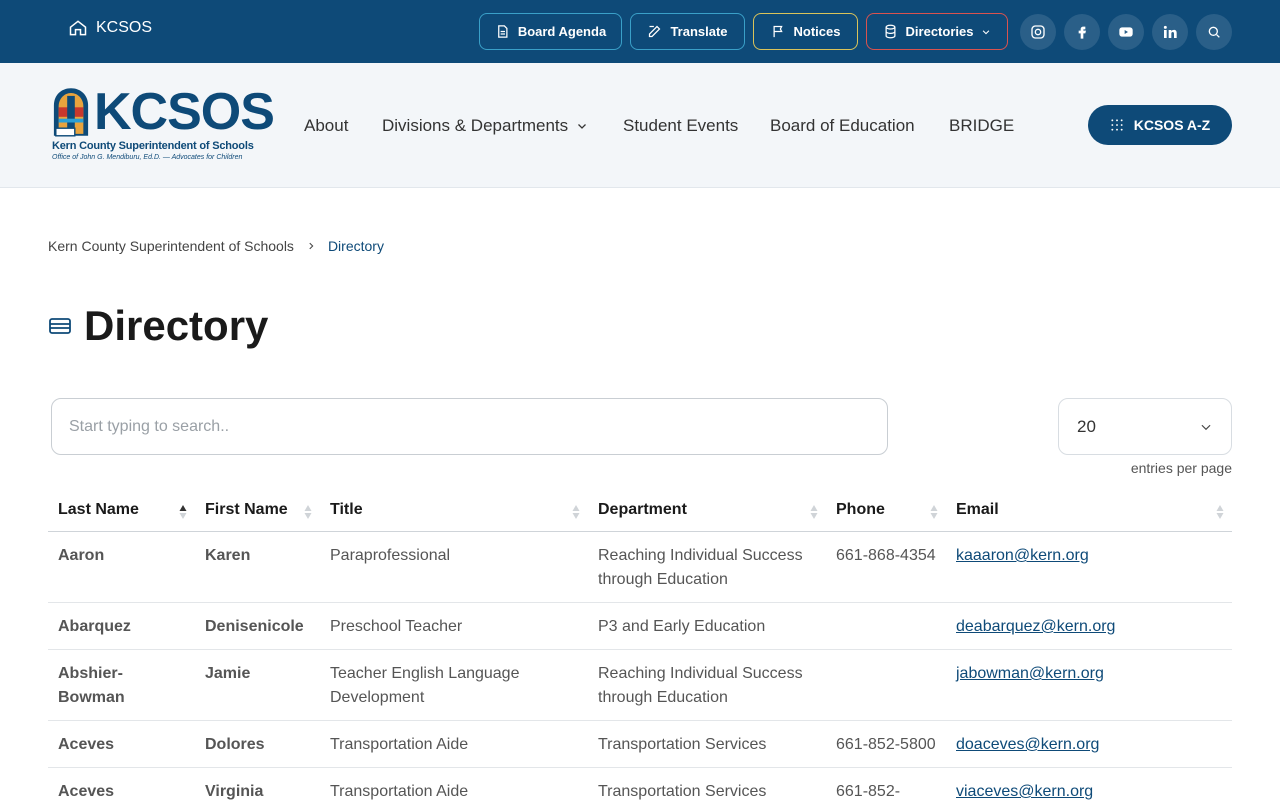  I want to click on home-link: KCSOS, so click(110, 28).